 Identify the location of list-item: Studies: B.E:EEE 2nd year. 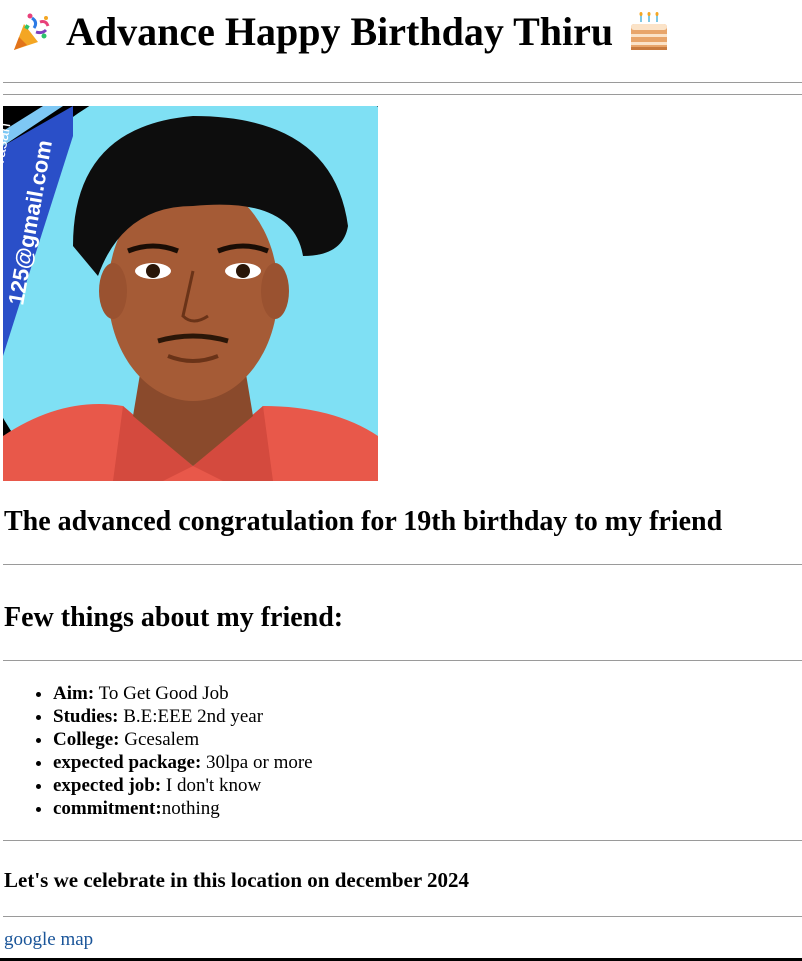
(183, 716).